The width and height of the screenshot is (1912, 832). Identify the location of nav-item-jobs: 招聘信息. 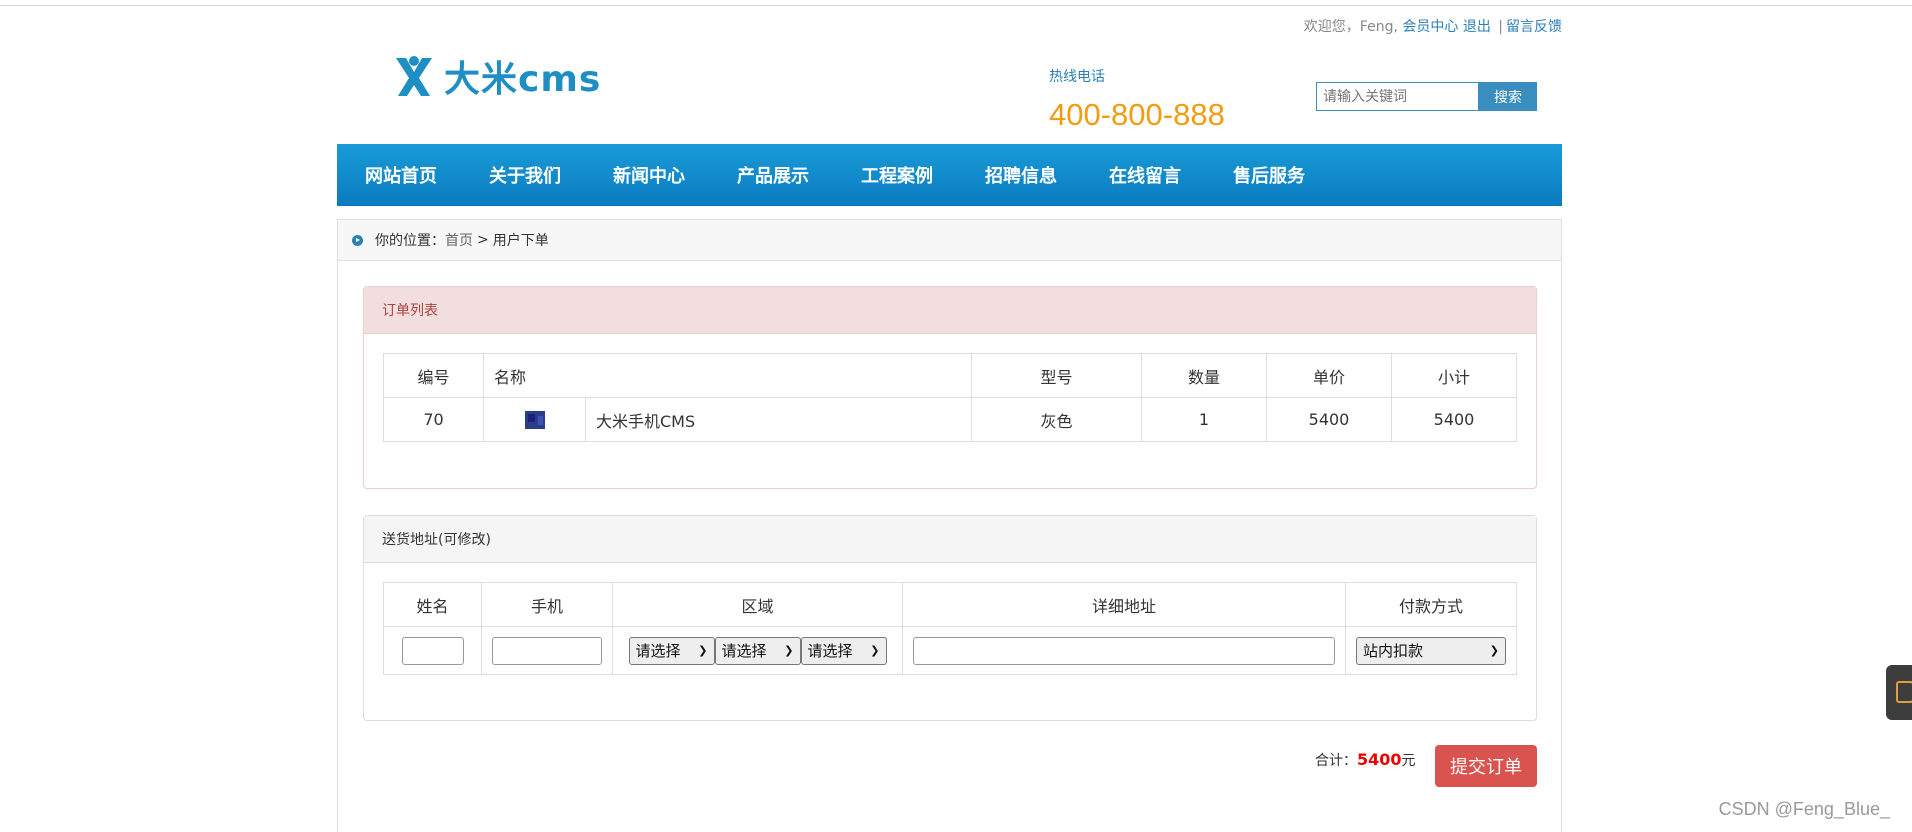
(1021, 175).